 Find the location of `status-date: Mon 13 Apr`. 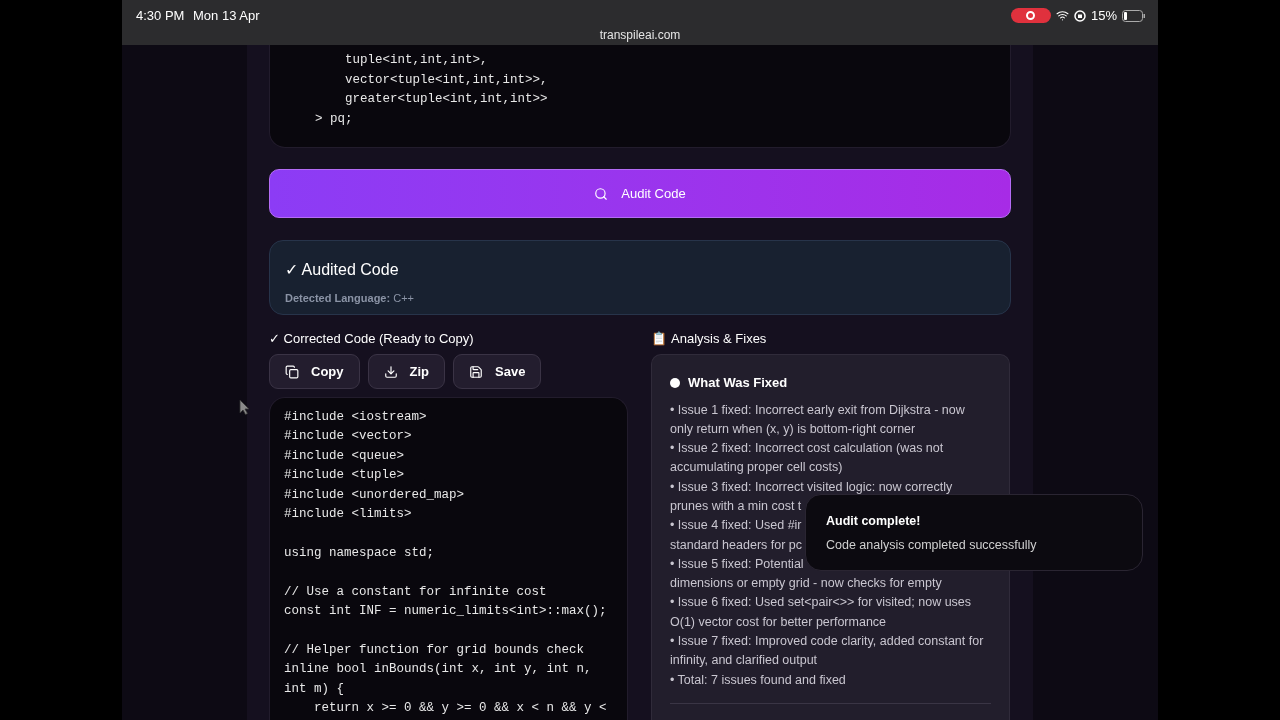

status-date: Mon 13 Apr is located at coordinates (226, 16).